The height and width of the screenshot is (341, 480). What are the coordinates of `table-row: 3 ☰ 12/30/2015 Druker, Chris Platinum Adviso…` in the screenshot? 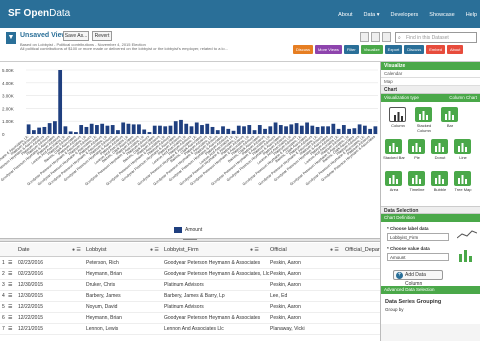 It's located at (190, 285).